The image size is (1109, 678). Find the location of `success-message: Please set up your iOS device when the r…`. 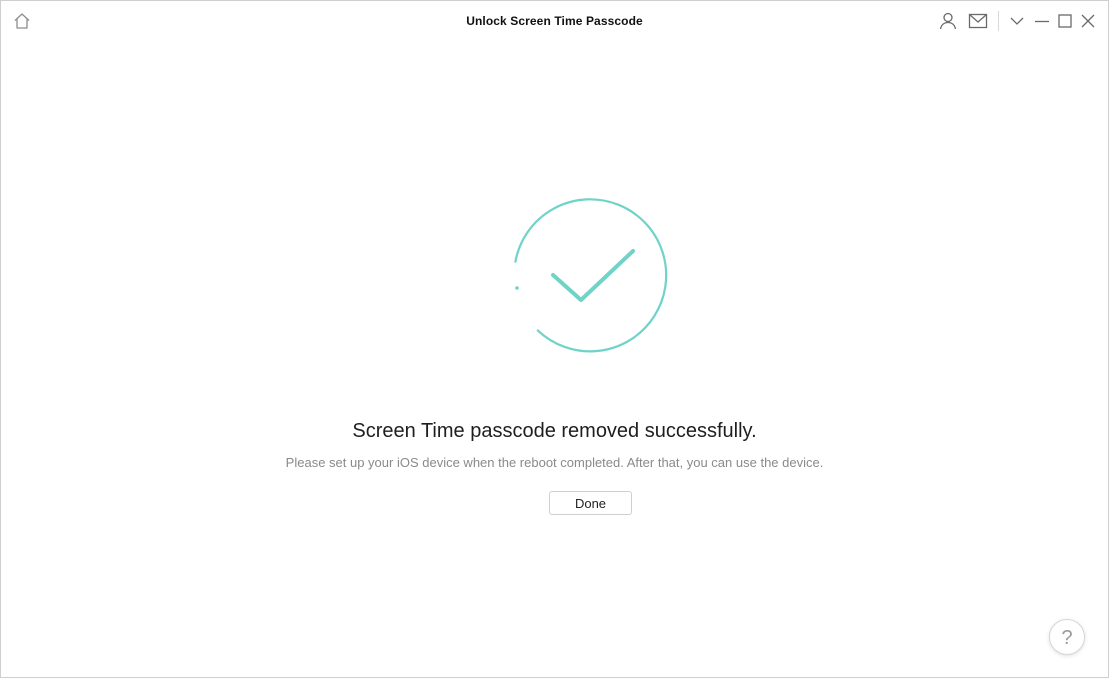

success-message: Please set up your iOS device when the r… is located at coordinates (554, 462).